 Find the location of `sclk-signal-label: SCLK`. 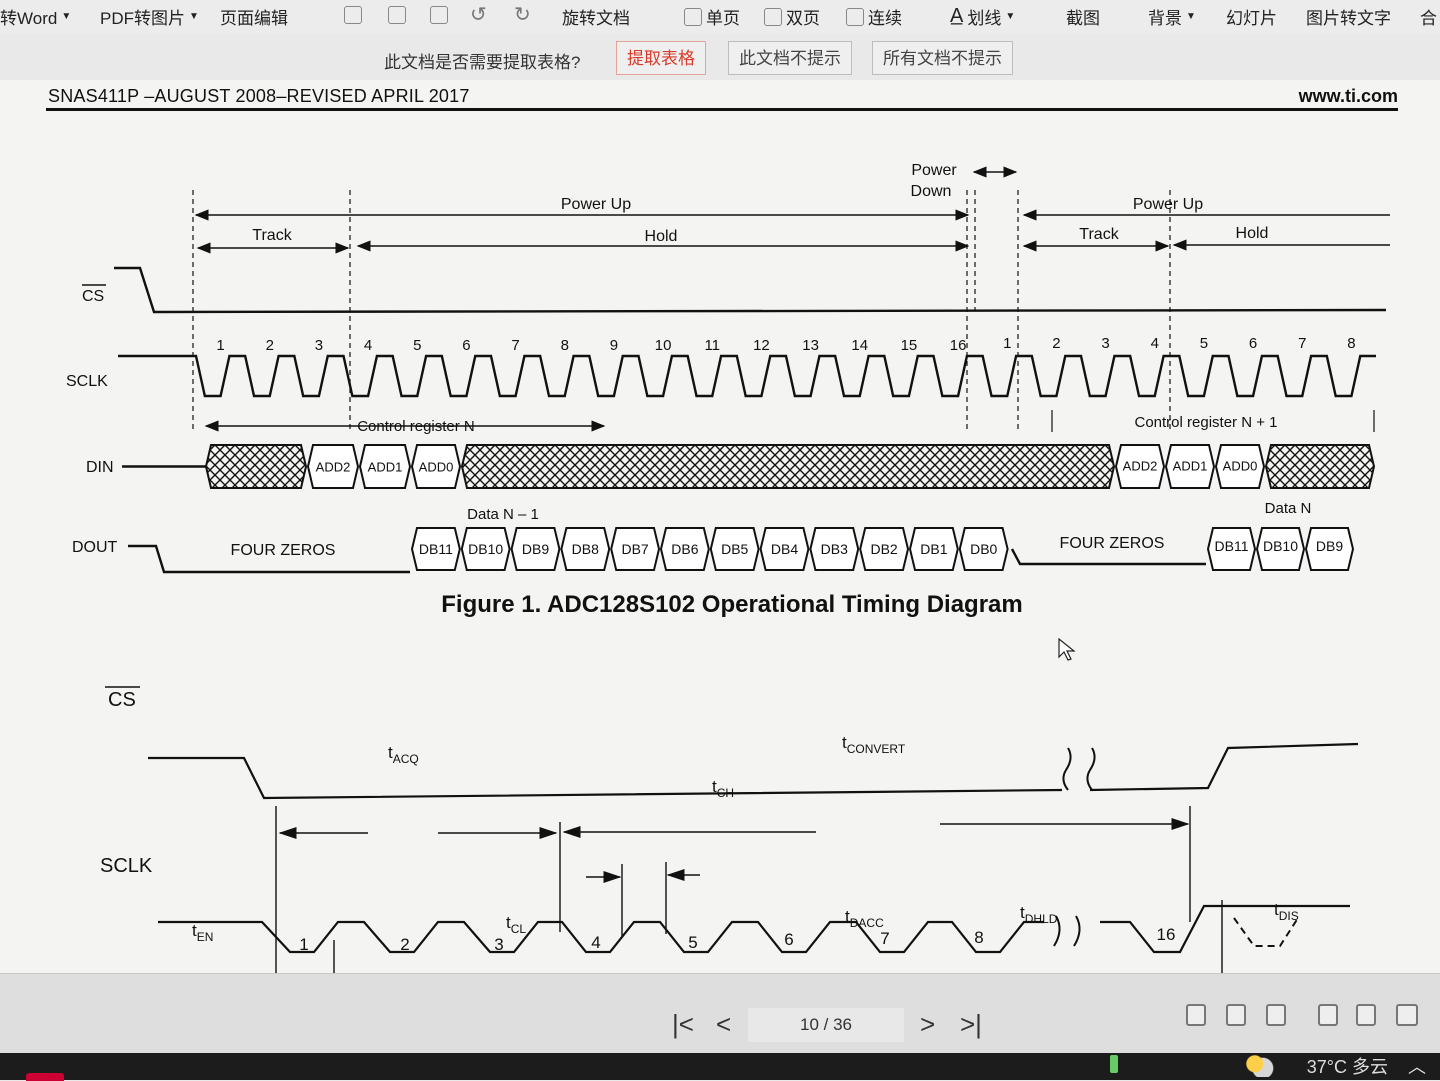

sclk-signal-label: SCLK is located at coordinates (87, 381).